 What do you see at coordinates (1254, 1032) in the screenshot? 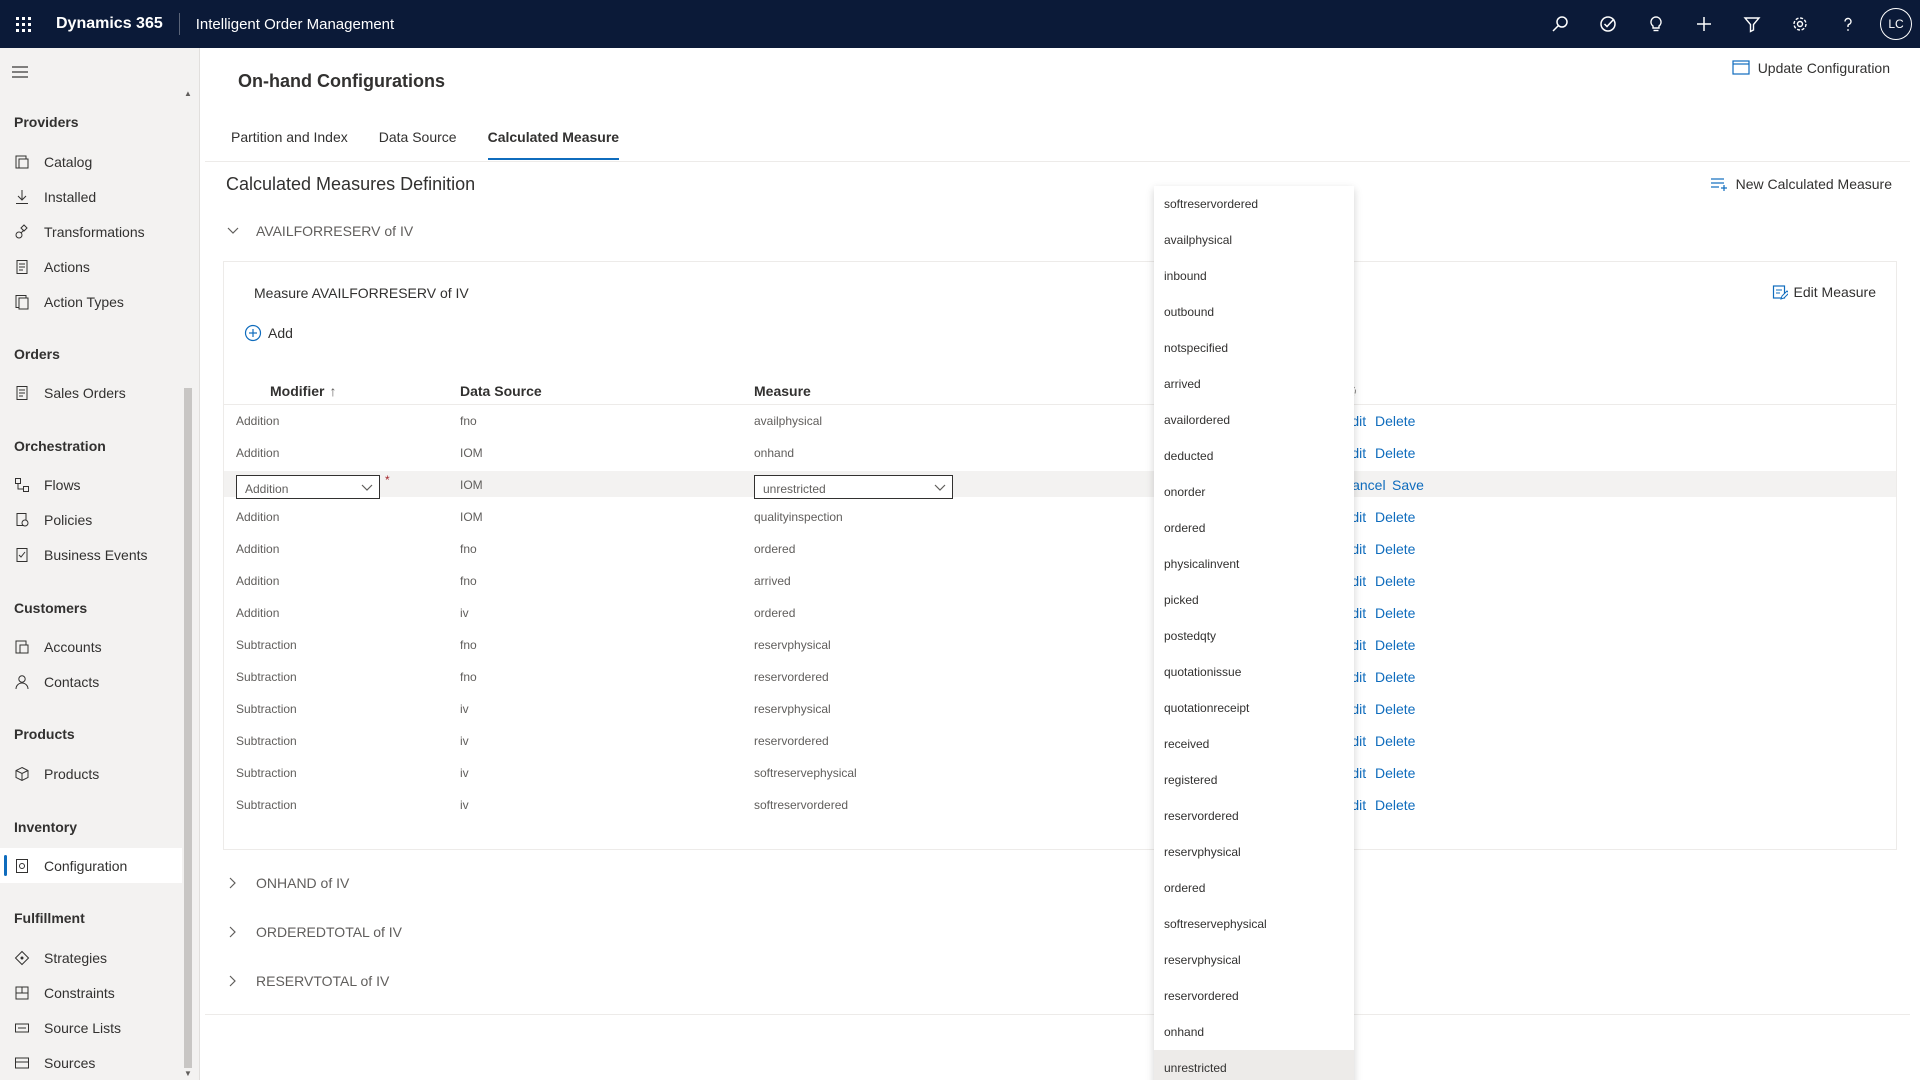
I see `dropdown-option: onhand` at bounding box center [1254, 1032].